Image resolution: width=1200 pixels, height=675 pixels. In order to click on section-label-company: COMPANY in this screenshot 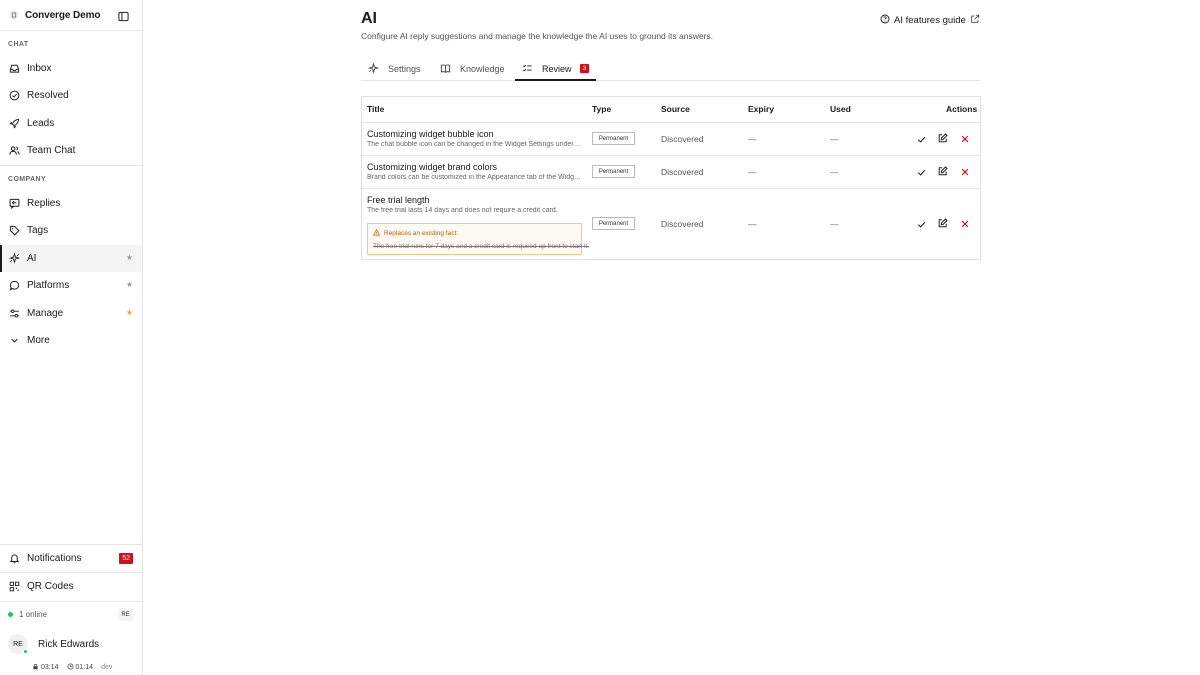, I will do `click(27, 179)`.